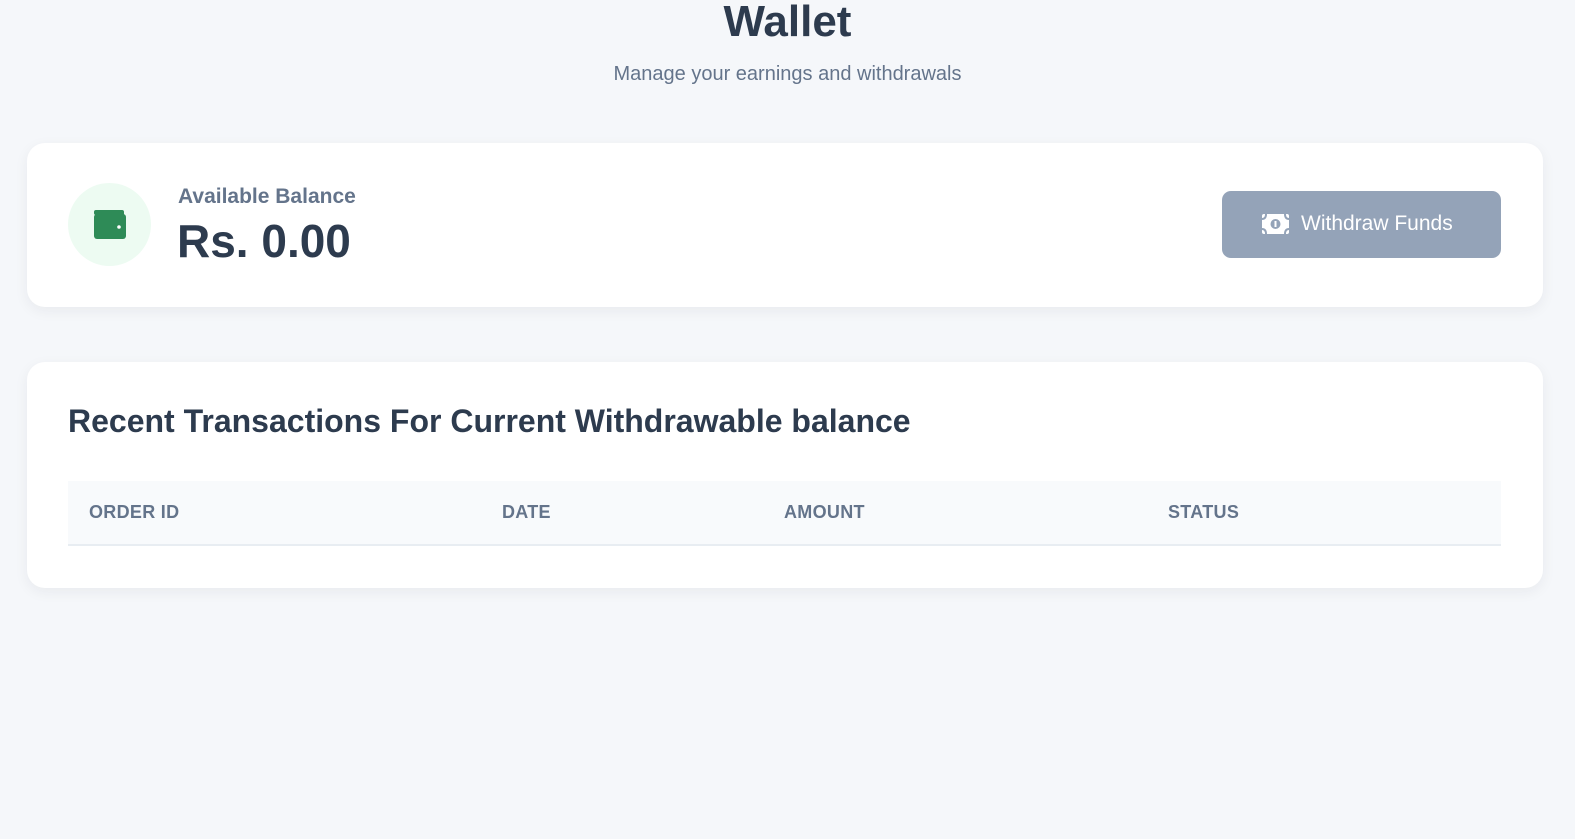 Image resolution: width=1575 pixels, height=839 pixels. What do you see at coordinates (526, 512) in the screenshot?
I see `column-header-date: DATE` at bounding box center [526, 512].